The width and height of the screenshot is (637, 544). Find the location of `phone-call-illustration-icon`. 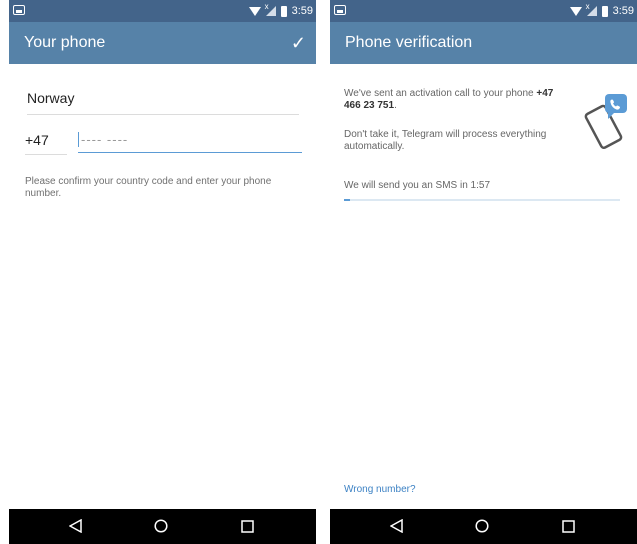

phone-call-illustration-icon is located at coordinates (605, 122).